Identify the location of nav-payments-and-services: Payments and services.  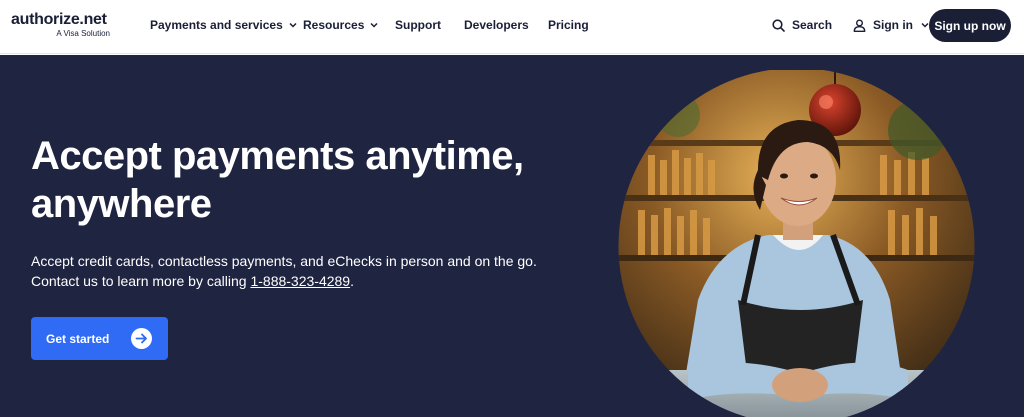
(223, 25).